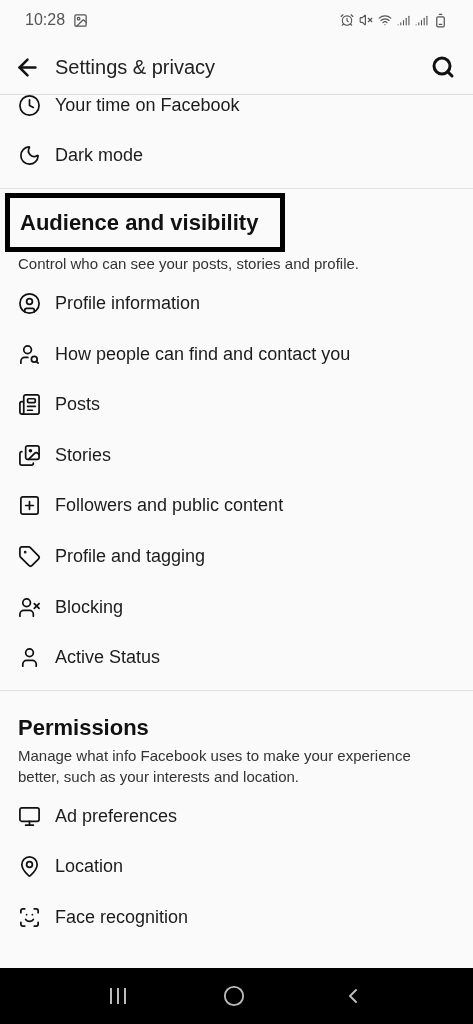 The height and width of the screenshot is (1024, 473). Describe the element at coordinates (236, 506) in the screenshot. I see `settings-item: Followers and public content` at that location.